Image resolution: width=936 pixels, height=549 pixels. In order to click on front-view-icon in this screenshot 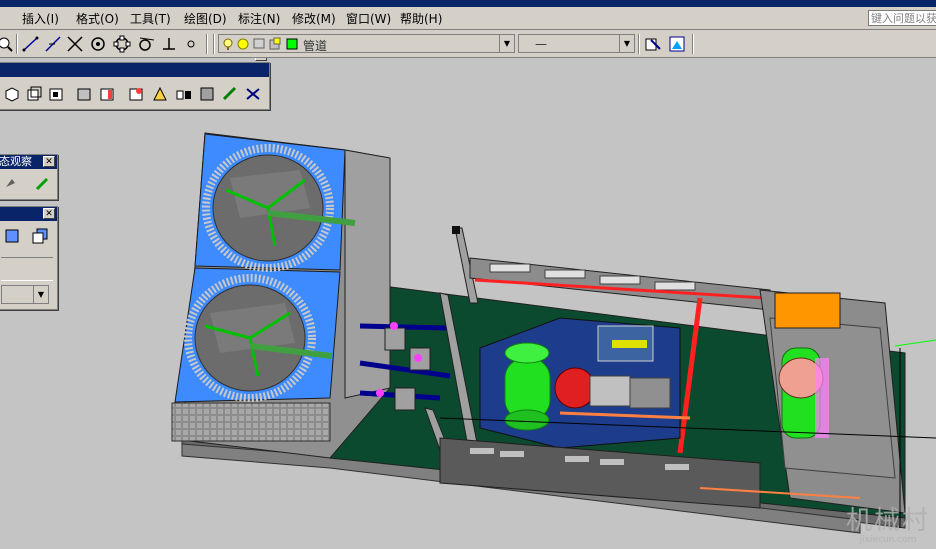, I will do `click(12, 236)`.